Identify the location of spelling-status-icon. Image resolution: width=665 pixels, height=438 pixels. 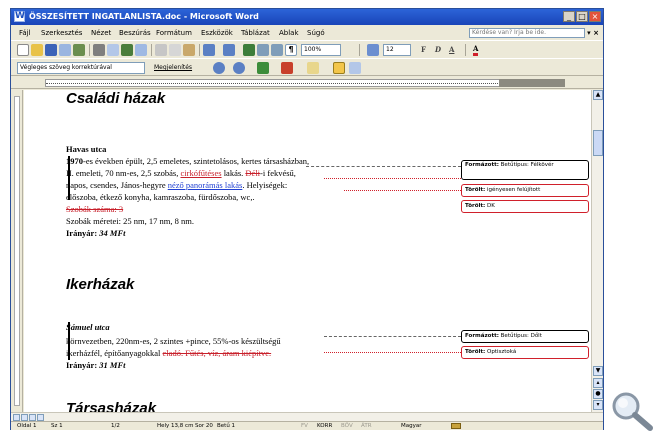
(456, 426).